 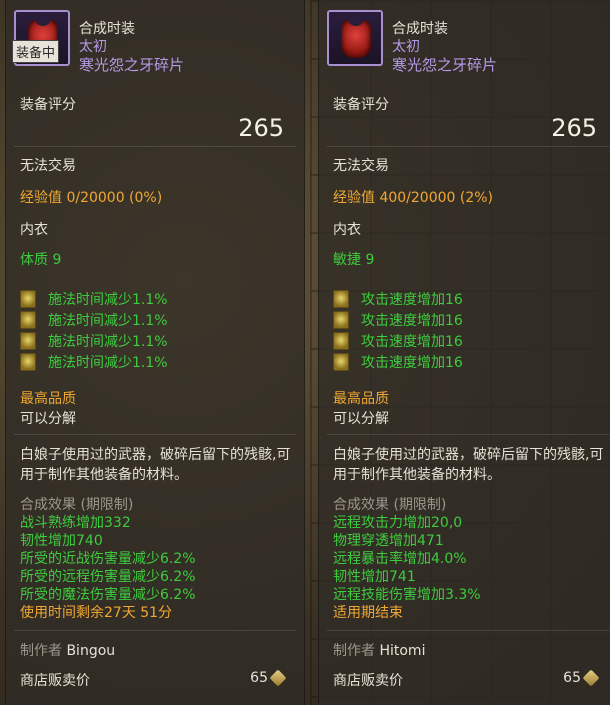 I want to click on effect-line: 韧性增加741, so click(x=374, y=577).